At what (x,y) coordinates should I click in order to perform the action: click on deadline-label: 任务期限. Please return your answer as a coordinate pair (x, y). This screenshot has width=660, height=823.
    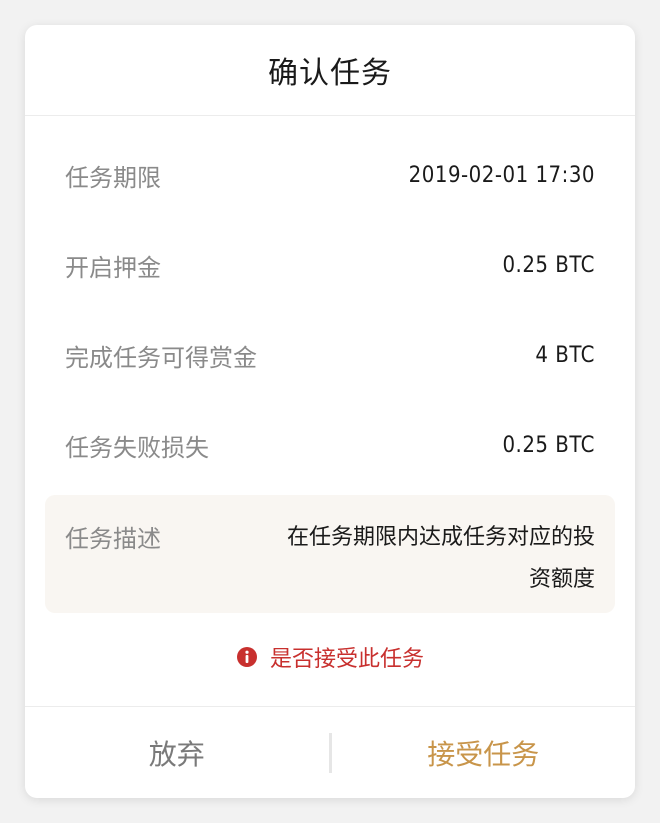
    Looking at the image, I should click on (113, 177).